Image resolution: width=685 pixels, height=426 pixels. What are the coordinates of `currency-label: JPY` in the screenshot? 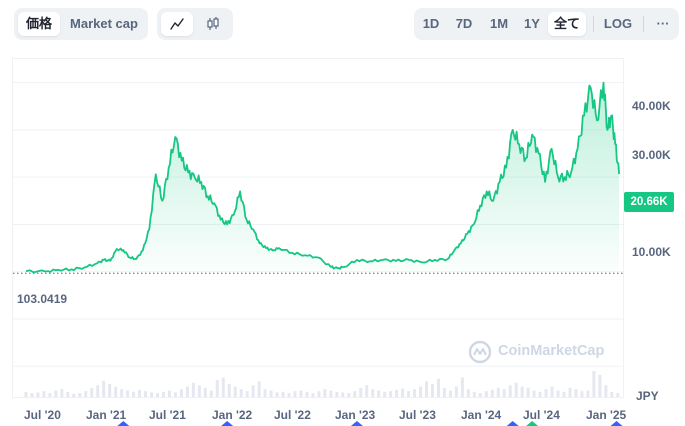 It's located at (647, 396).